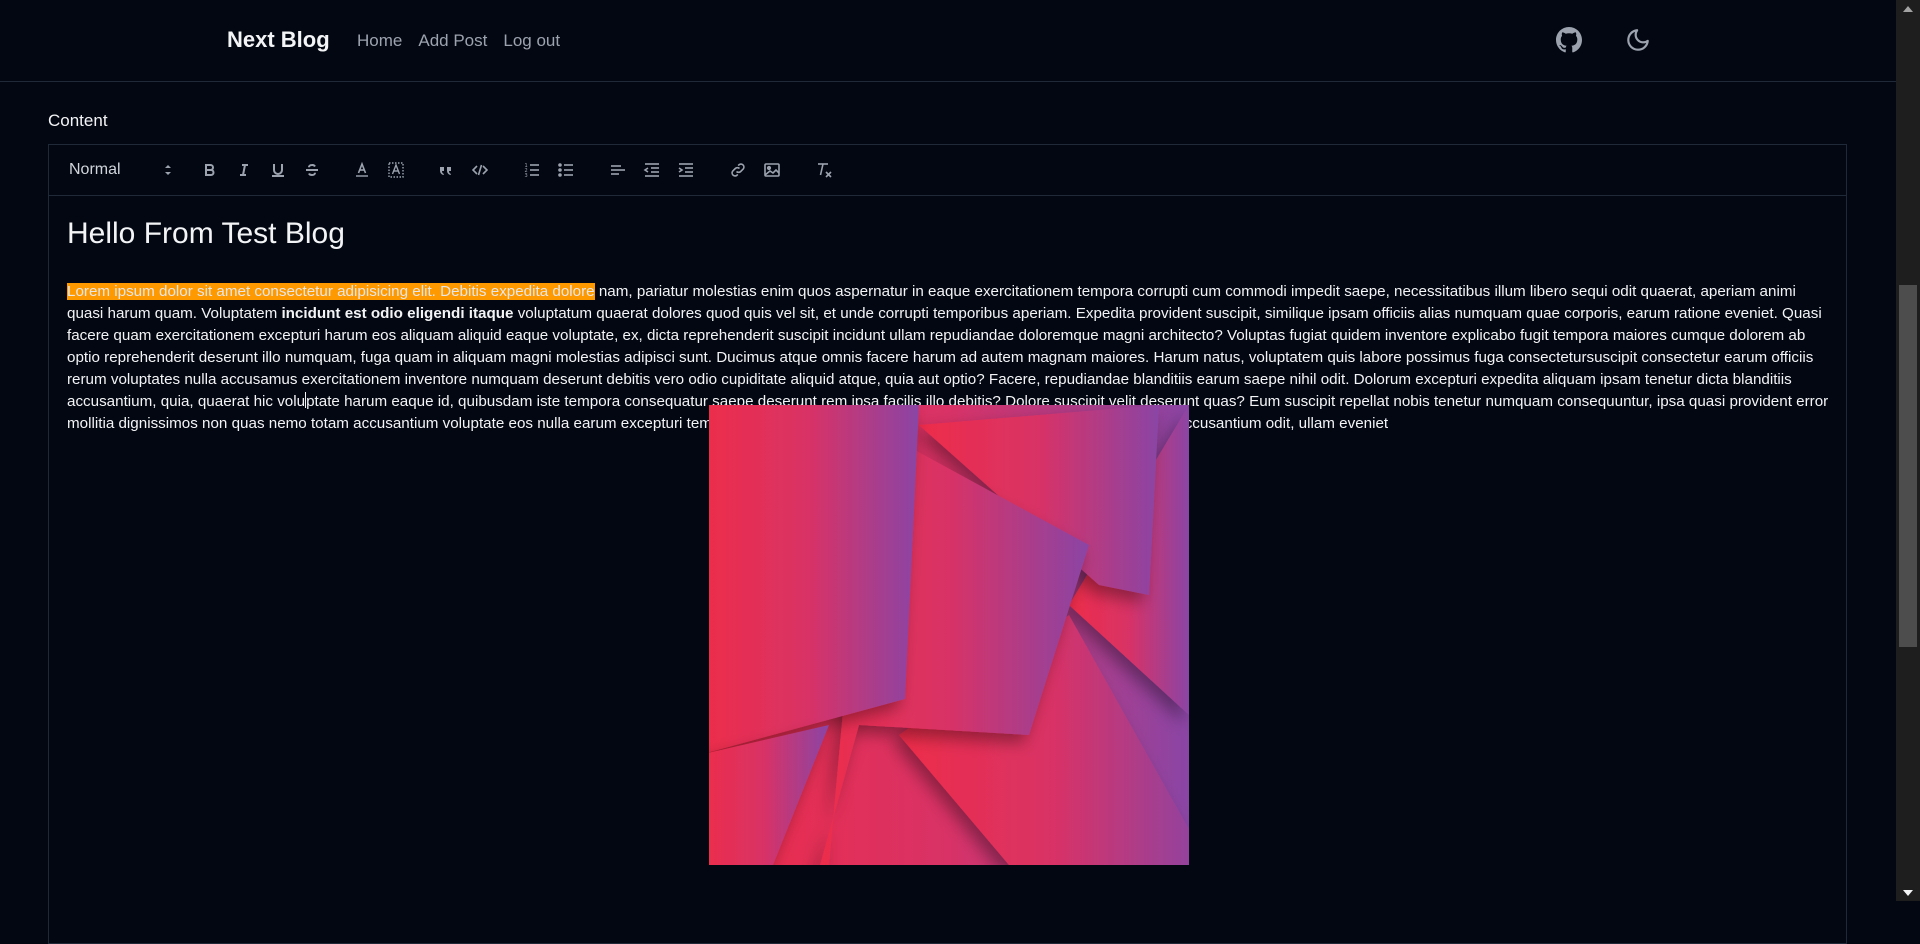 The height and width of the screenshot is (944, 1920). Describe the element at coordinates (1908, 466) in the screenshot. I see `scrollbar-thumb` at that location.